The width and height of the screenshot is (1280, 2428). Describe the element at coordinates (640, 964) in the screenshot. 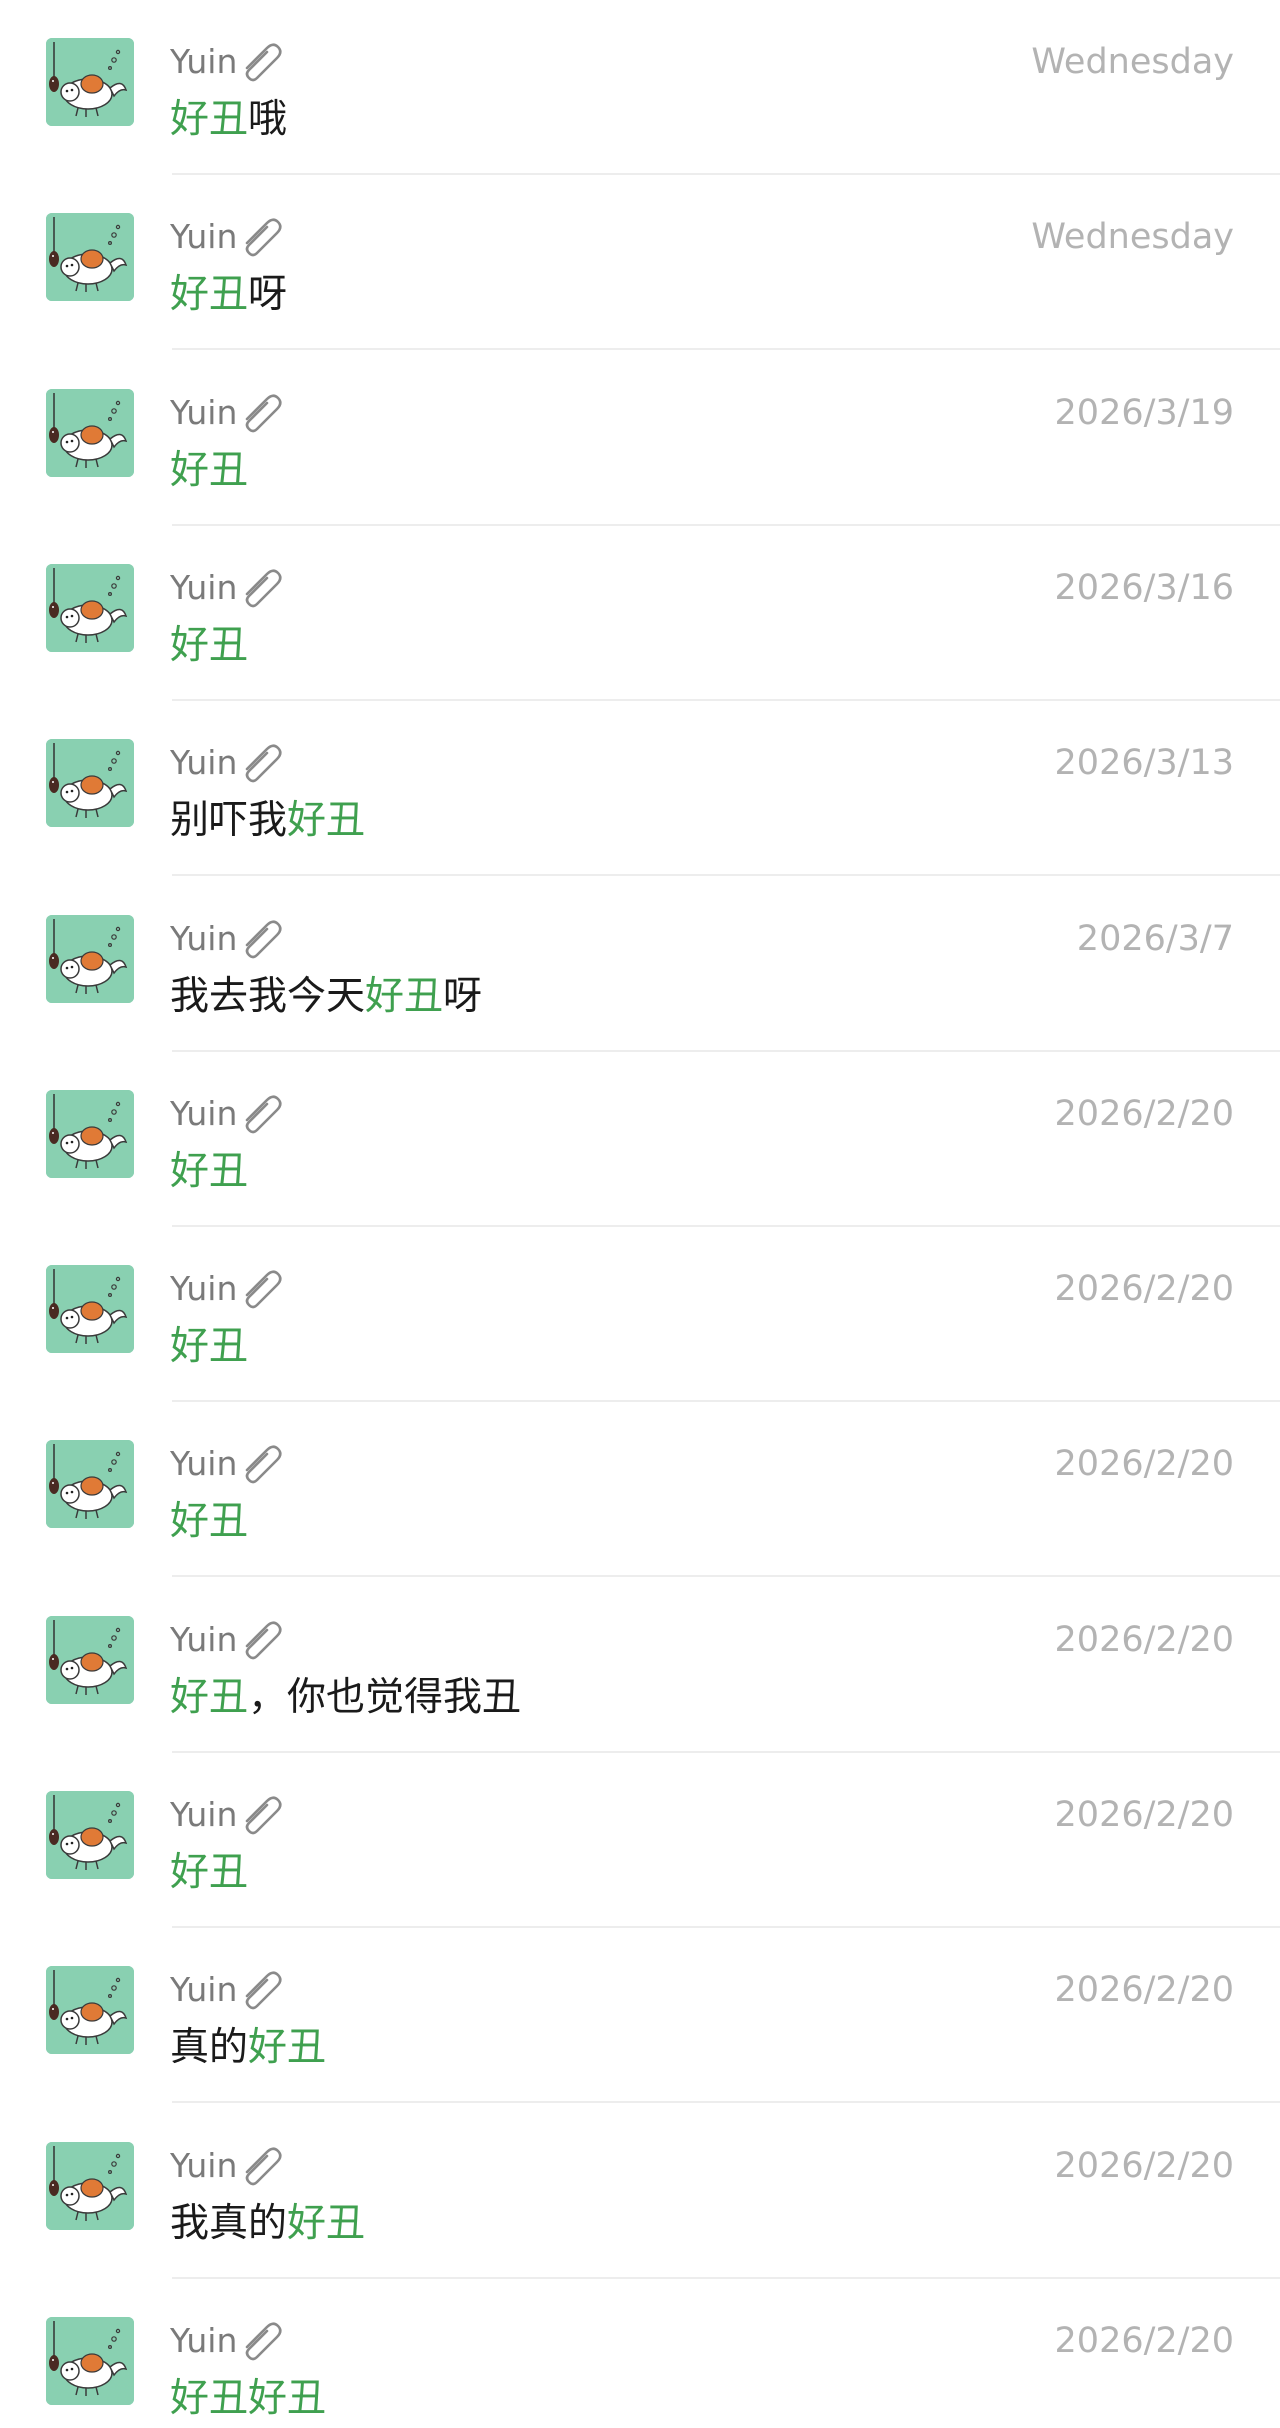

I see `chat-result-row-6: Yuin 2026/3/7 我去我今天好丑呀` at that location.